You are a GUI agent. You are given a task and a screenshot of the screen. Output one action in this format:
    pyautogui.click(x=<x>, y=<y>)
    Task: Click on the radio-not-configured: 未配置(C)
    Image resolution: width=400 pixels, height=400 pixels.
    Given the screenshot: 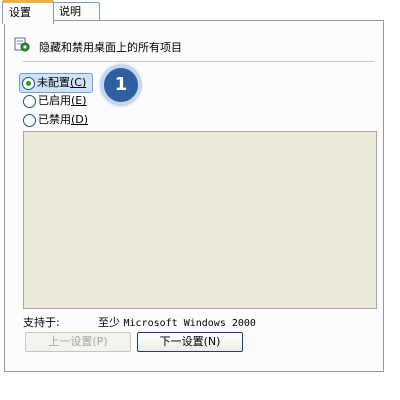 What is the action you would take?
    pyautogui.click(x=56, y=83)
    